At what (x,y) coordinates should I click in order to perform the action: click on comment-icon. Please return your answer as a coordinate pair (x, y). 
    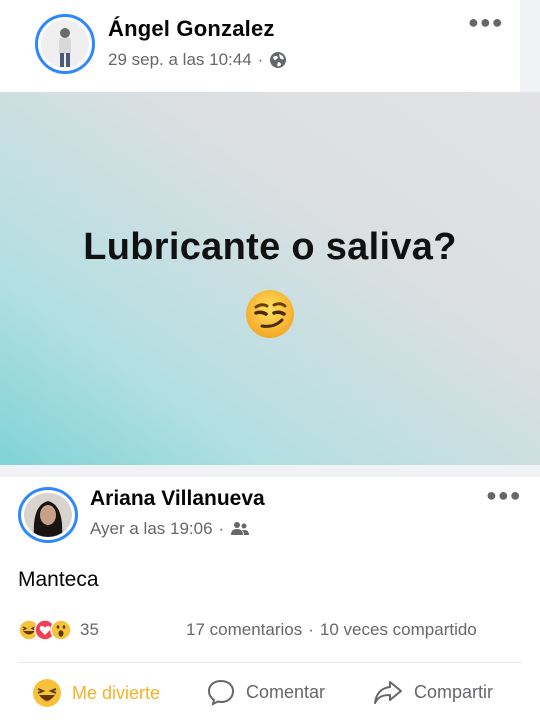
    Looking at the image, I should click on (221, 692).